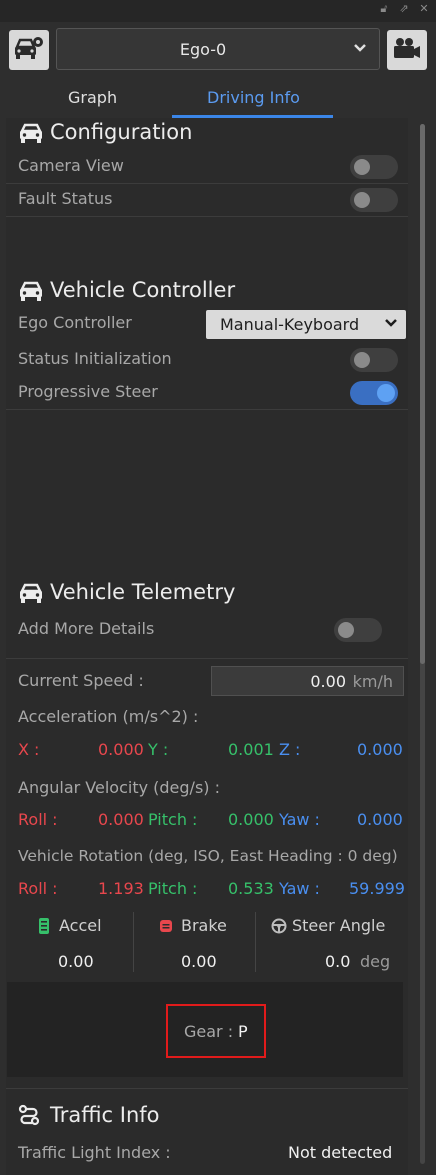 The height and width of the screenshot is (1175, 436). What do you see at coordinates (377, 888) in the screenshot?
I see `rotation-yaw-value: 59.999` at bounding box center [377, 888].